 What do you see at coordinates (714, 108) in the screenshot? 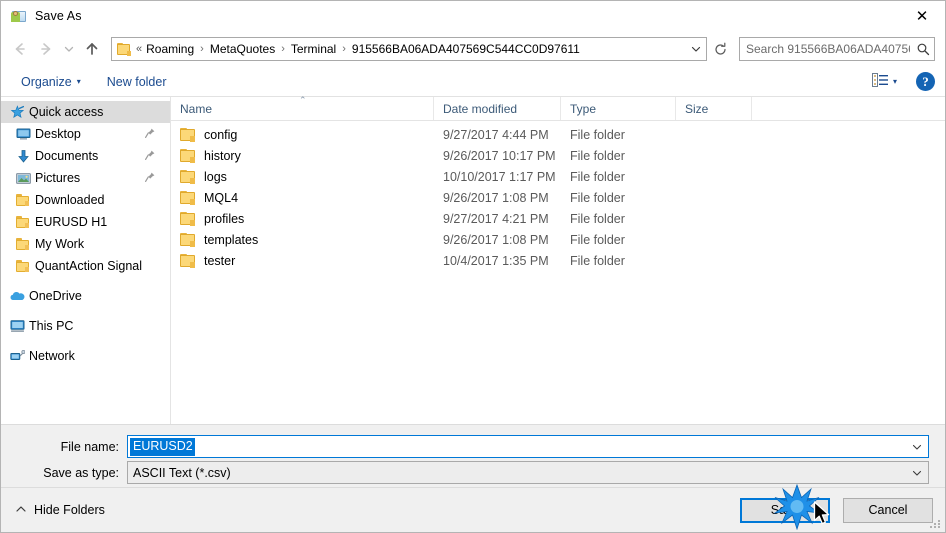
I see `column-header-size: Size` at bounding box center [714, 108].